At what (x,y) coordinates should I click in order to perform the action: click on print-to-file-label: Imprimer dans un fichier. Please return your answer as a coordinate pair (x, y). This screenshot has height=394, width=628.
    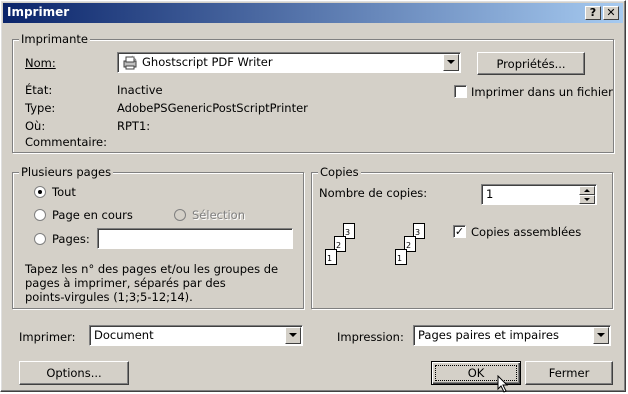
    Looking at the image, I should click on (542, 92).